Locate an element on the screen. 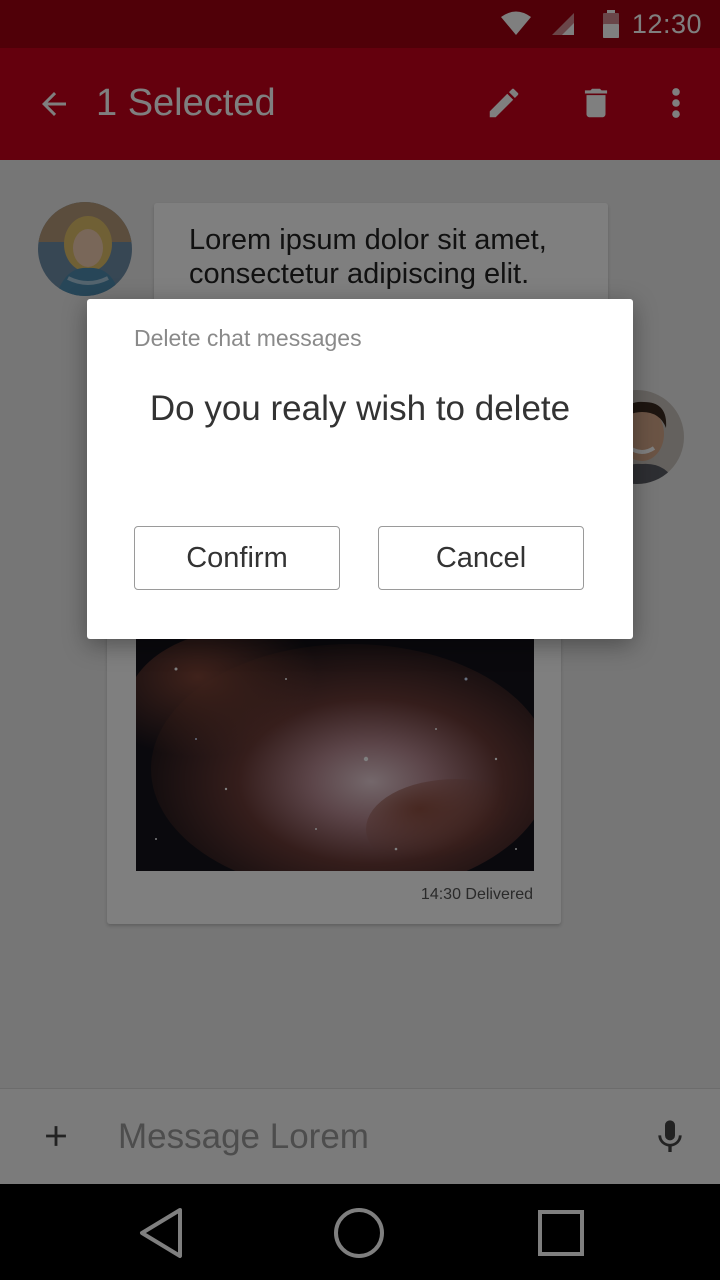  confirm-button: Confirm is located at coordinates (237, 558).